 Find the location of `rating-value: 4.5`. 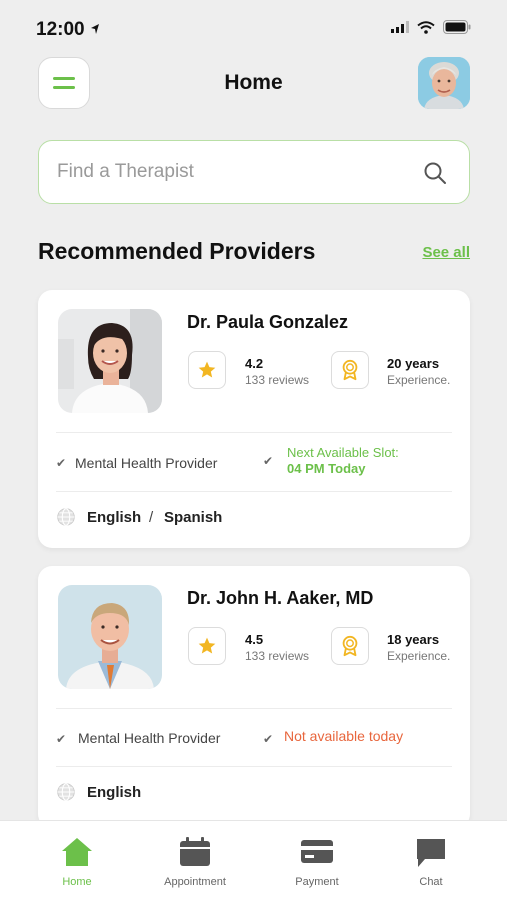

rating-value: 4.5 is located at coordinates (254, 639).